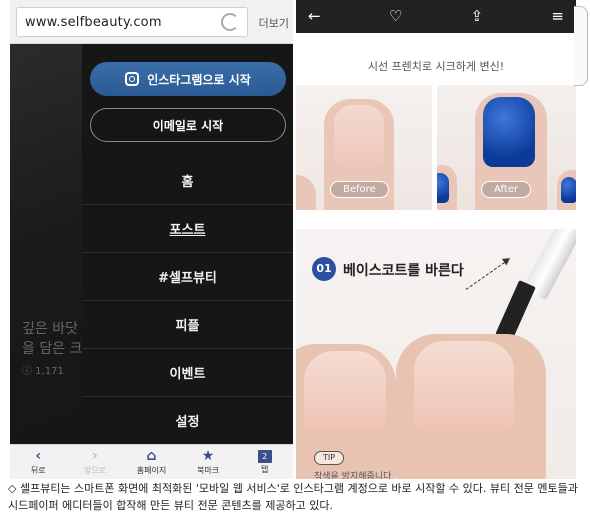  What do you see at coordinates (395, 16) in the screenshot?
I see `heart-icon: ♡` at bounding box center [395, 16].